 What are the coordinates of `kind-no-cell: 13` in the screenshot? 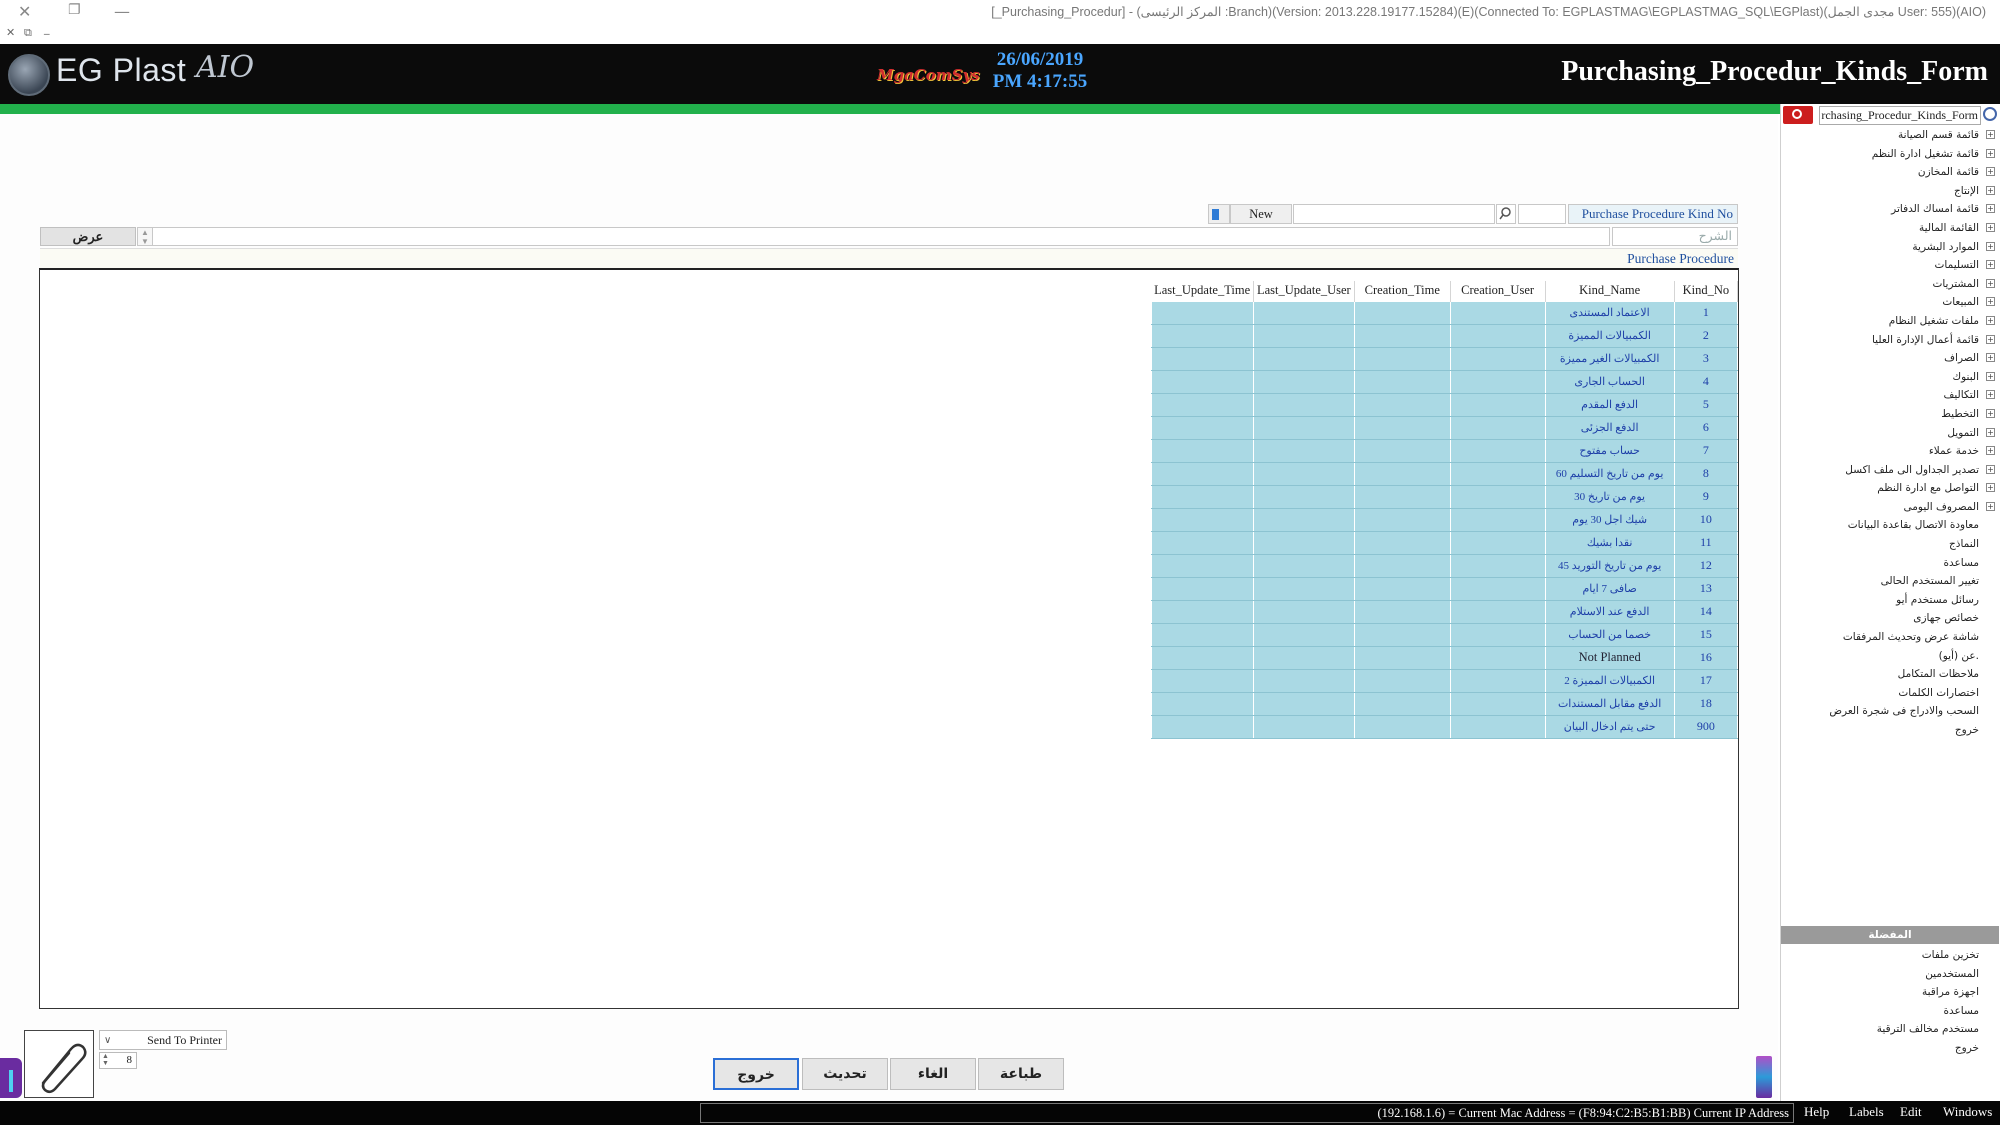 It's located at (1706, 588).